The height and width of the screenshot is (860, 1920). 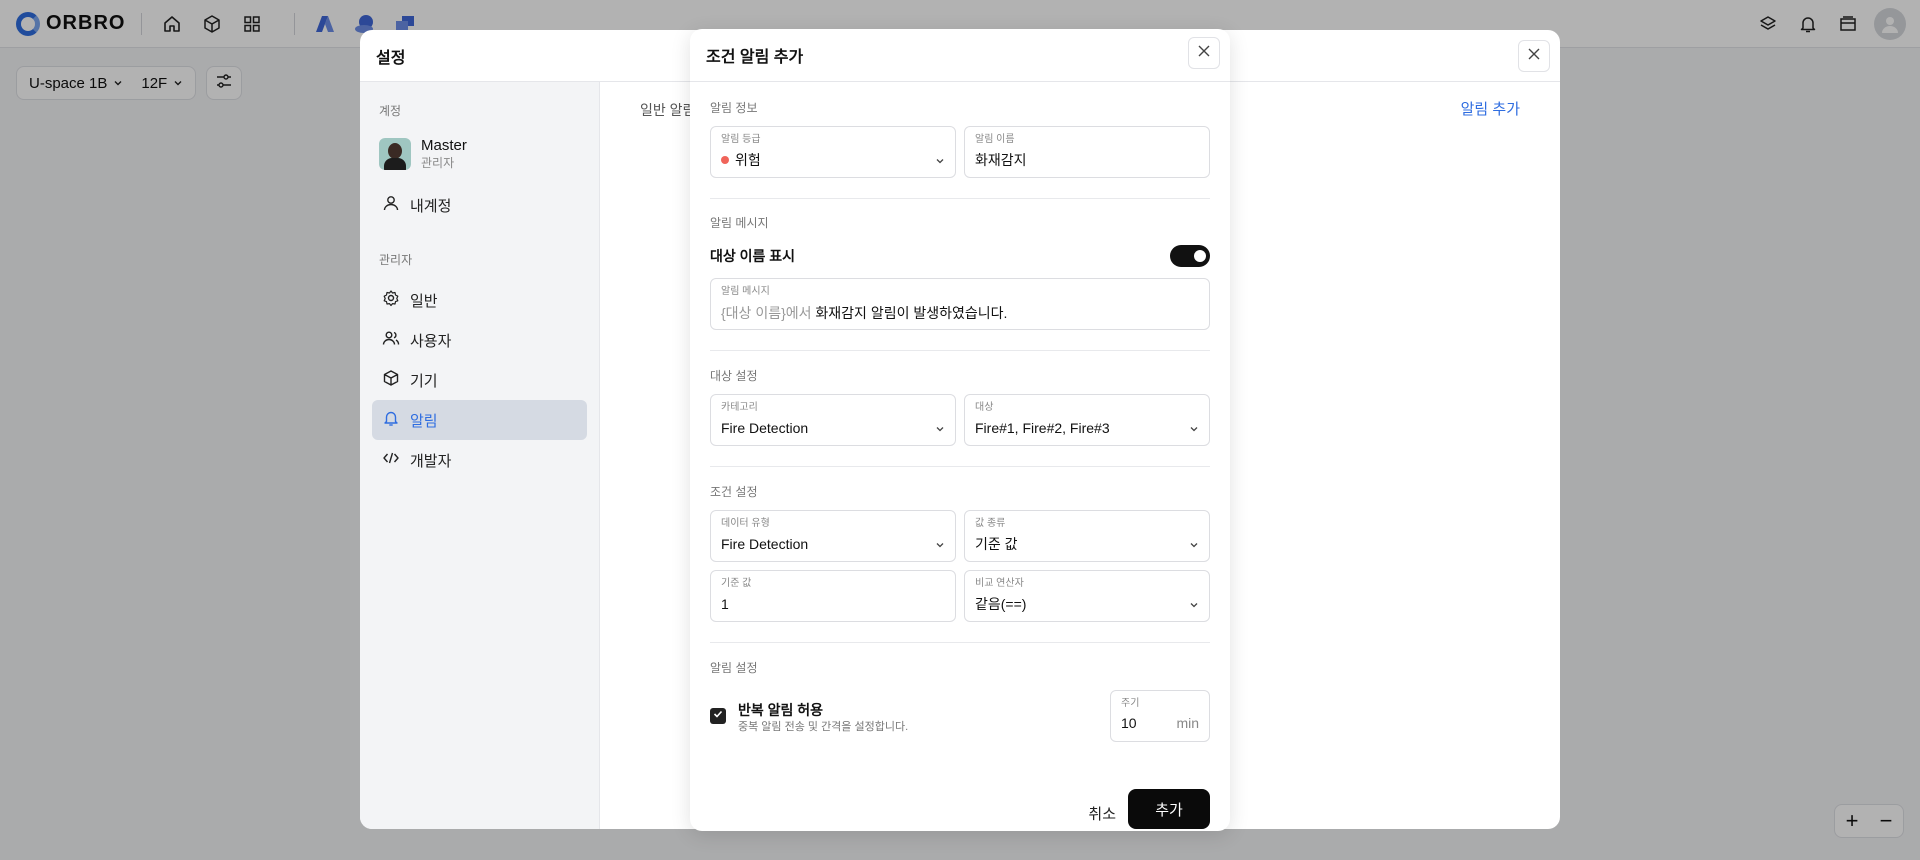 I want to click on settings-sidebar: 계정 Master 관리자 내계정 관리자 일반 사용자 기기 알림 개발자, so click(x=480, y=455).